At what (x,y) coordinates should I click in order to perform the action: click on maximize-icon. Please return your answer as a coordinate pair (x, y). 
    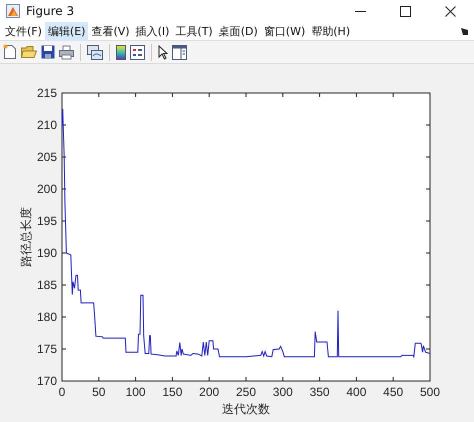
    Looking at the image, I should click on (405, 11).